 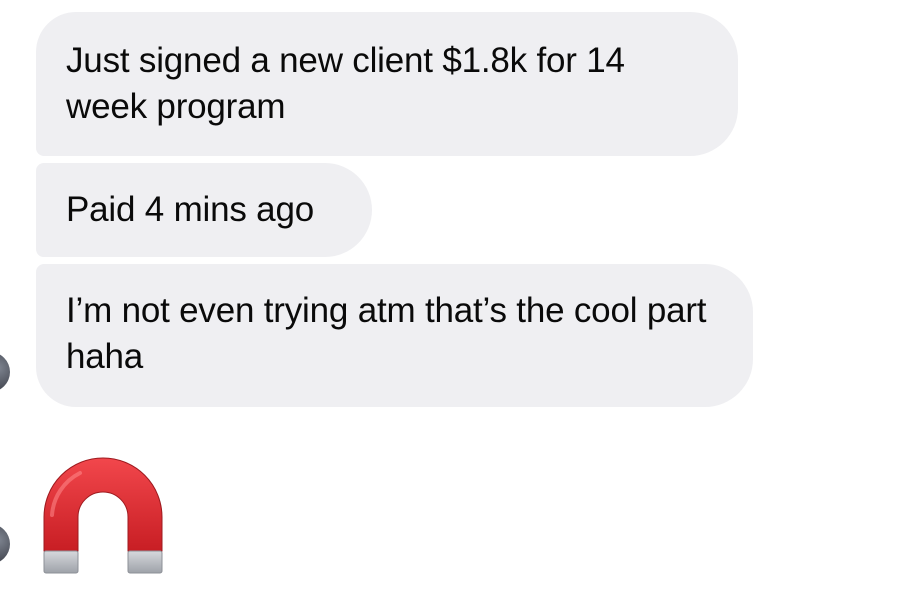 What do you see at coordinates (190, 209) in the screenshot?
I see `message-text: Paid 4 mins ago` at bounding box center [190, 209].